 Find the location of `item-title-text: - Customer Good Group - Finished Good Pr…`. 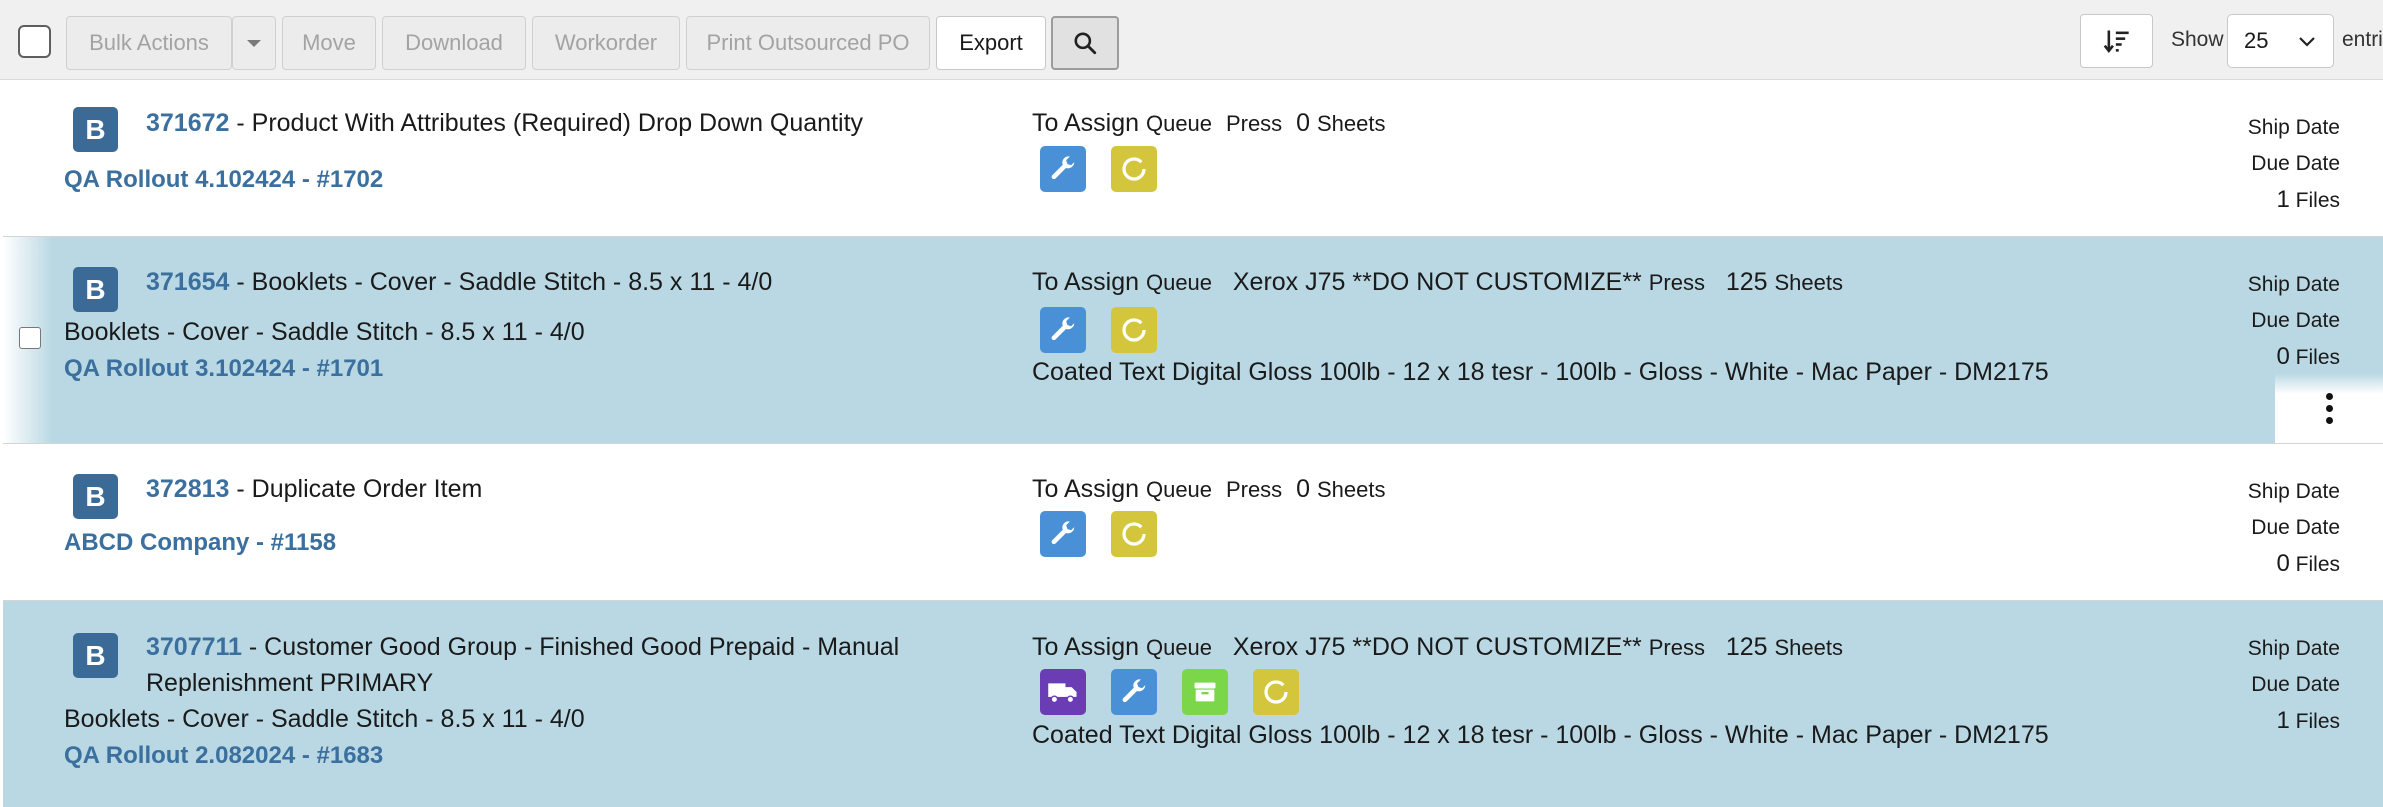

item-title-text: - Customer Good Group - Finished Good Pr… is located at coordinates (570, 647).